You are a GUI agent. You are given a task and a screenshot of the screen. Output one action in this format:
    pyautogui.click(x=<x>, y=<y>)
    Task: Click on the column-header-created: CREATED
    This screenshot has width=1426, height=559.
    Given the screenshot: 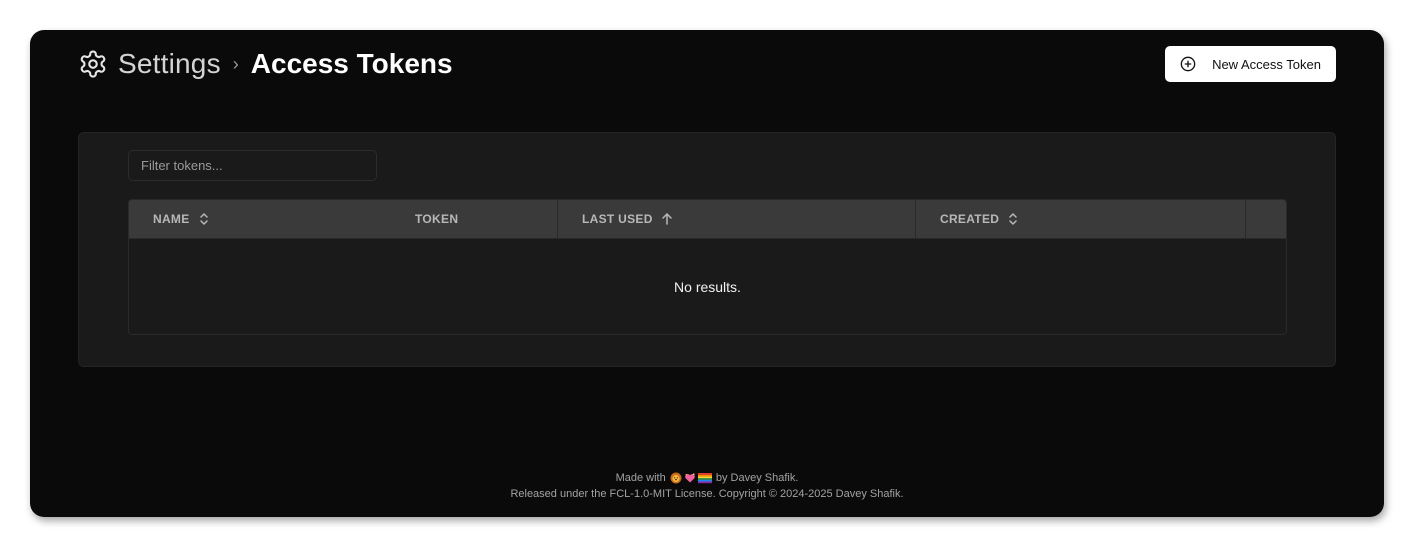 What is the action you would take?
    pyautogui.click(x=1081, y=219)
    